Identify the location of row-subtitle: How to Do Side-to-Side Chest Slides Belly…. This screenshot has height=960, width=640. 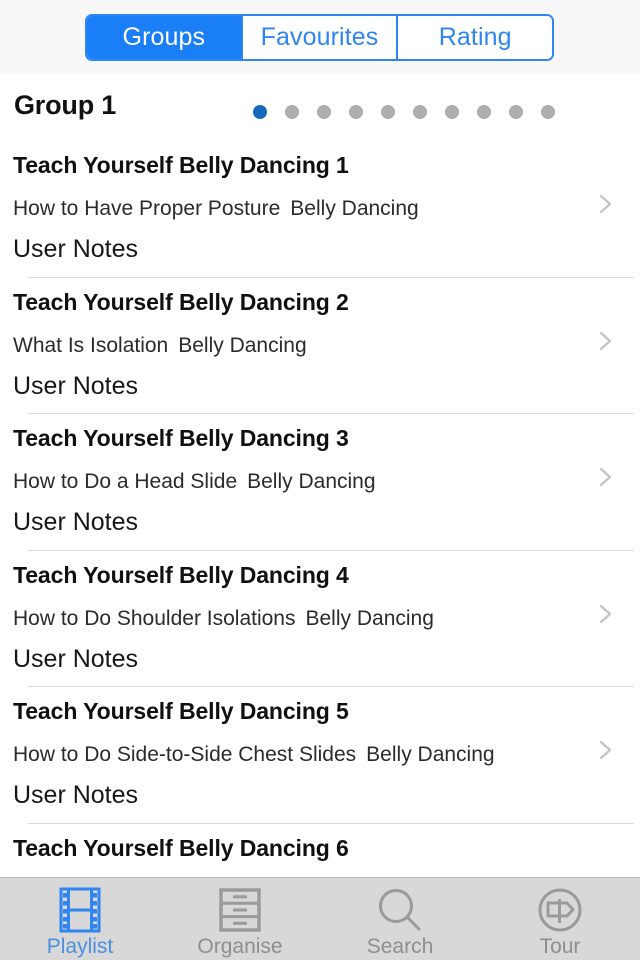
(254, 755).